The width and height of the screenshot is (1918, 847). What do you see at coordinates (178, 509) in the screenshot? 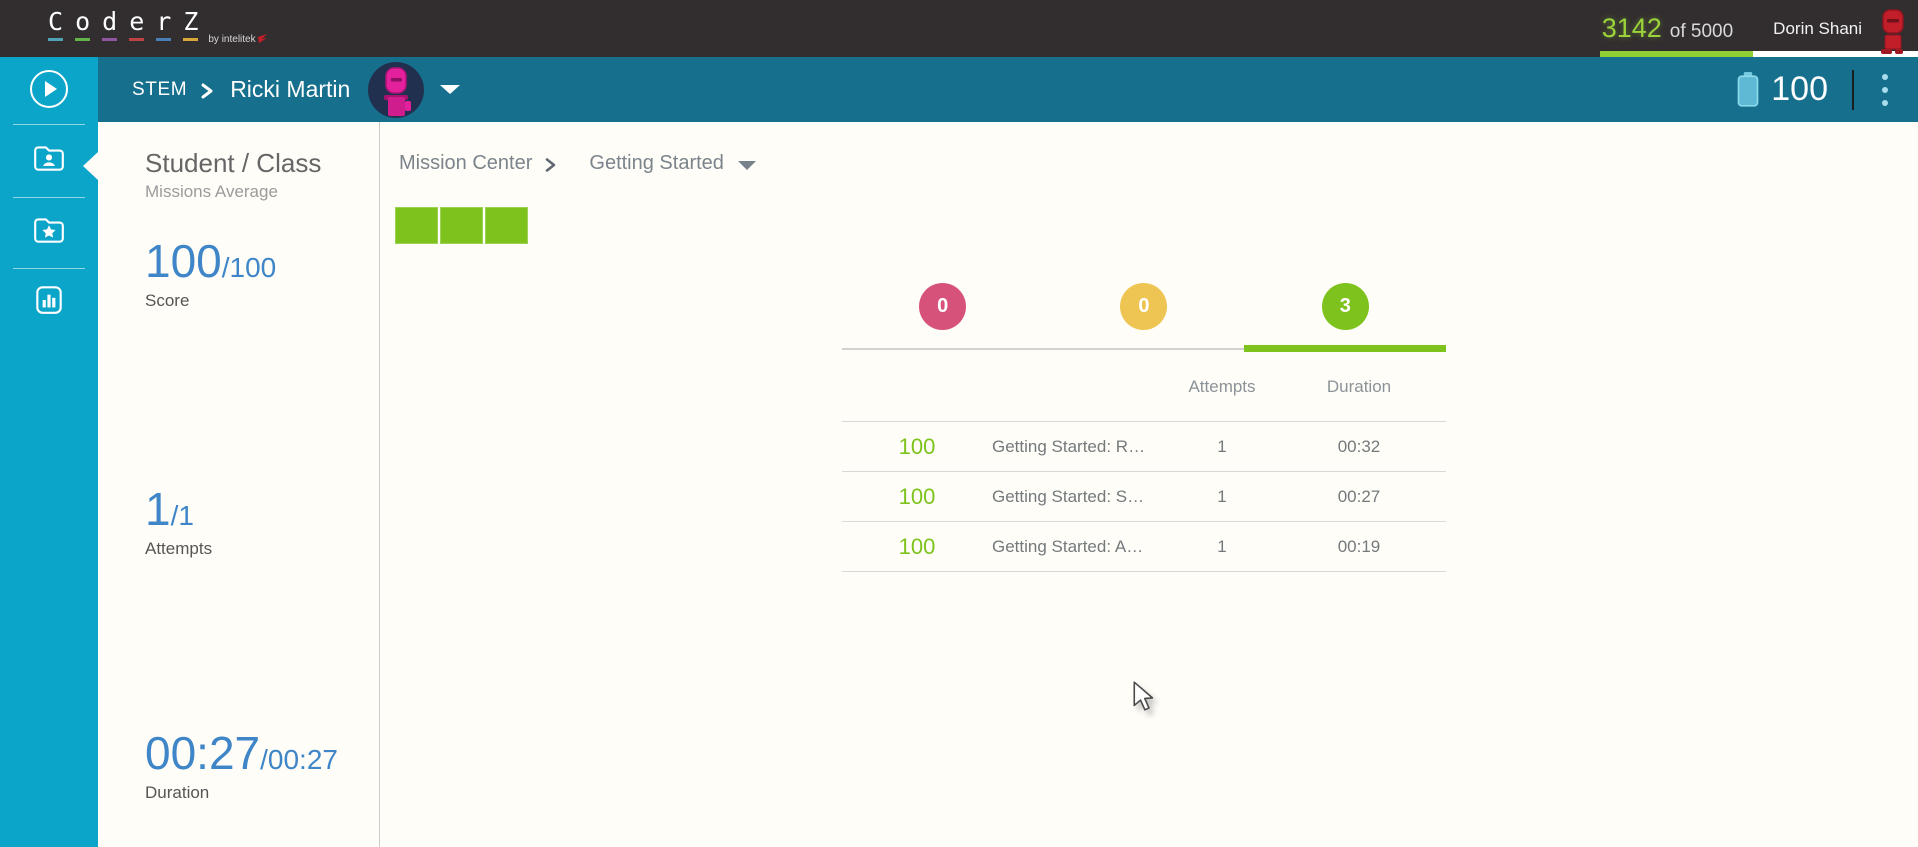
I see `attempts-value-line: 1/1` at bounding box center [178, 509].